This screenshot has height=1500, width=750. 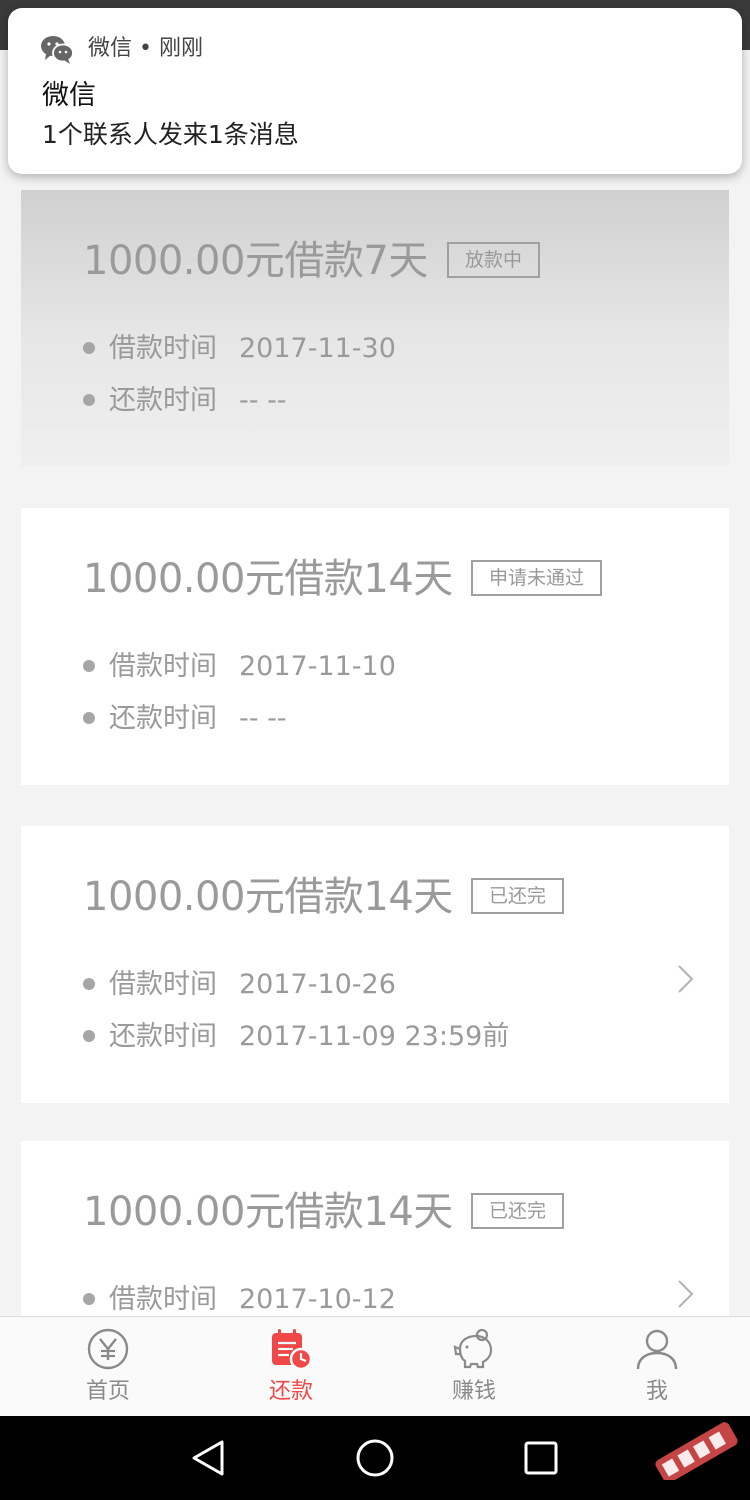 I want to click on notification-body: 1个联系人发来1条消息, so click(x=170, y=134).